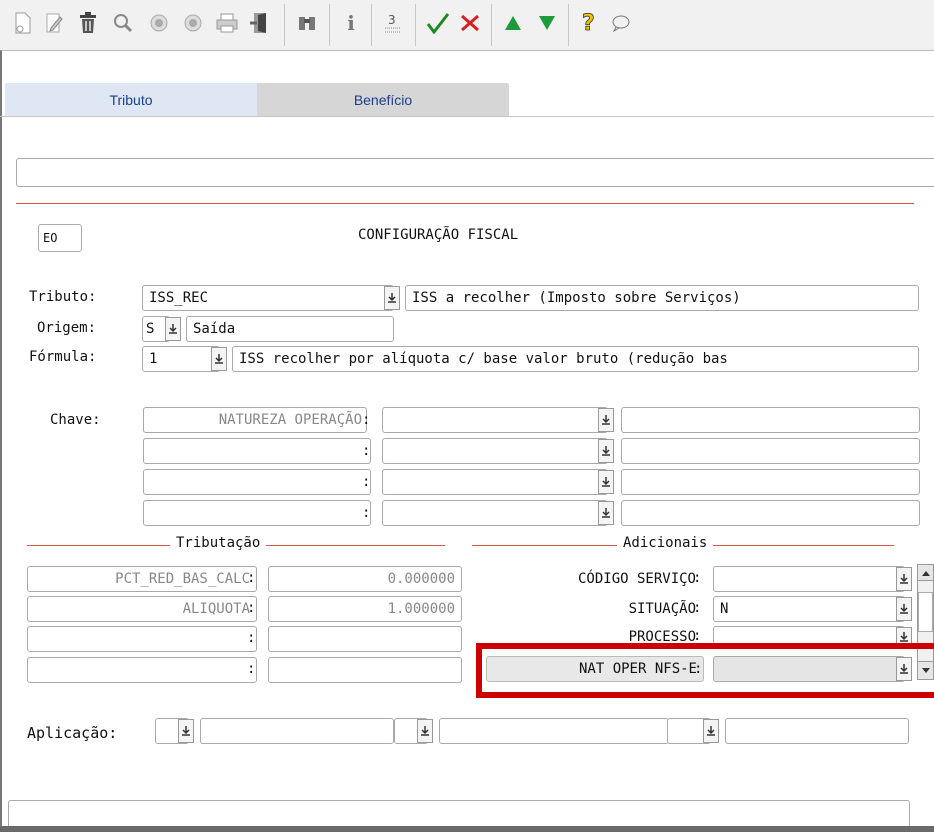 This screenshot has width=934, height=832. I want to click on nat-oper-nfse-dropdown-icon, so click(904, 669).